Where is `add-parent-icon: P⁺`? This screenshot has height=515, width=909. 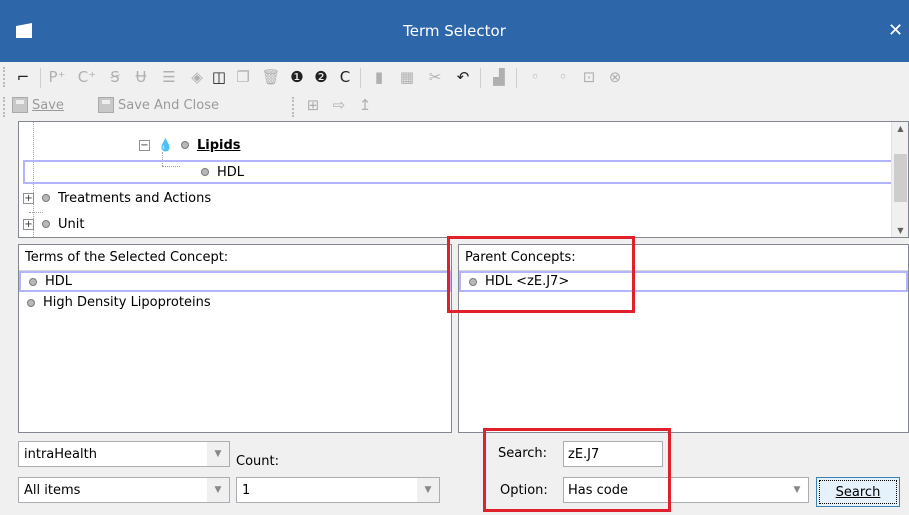 add-parent-icon: P⁺ is located at coordinates (57, 77).